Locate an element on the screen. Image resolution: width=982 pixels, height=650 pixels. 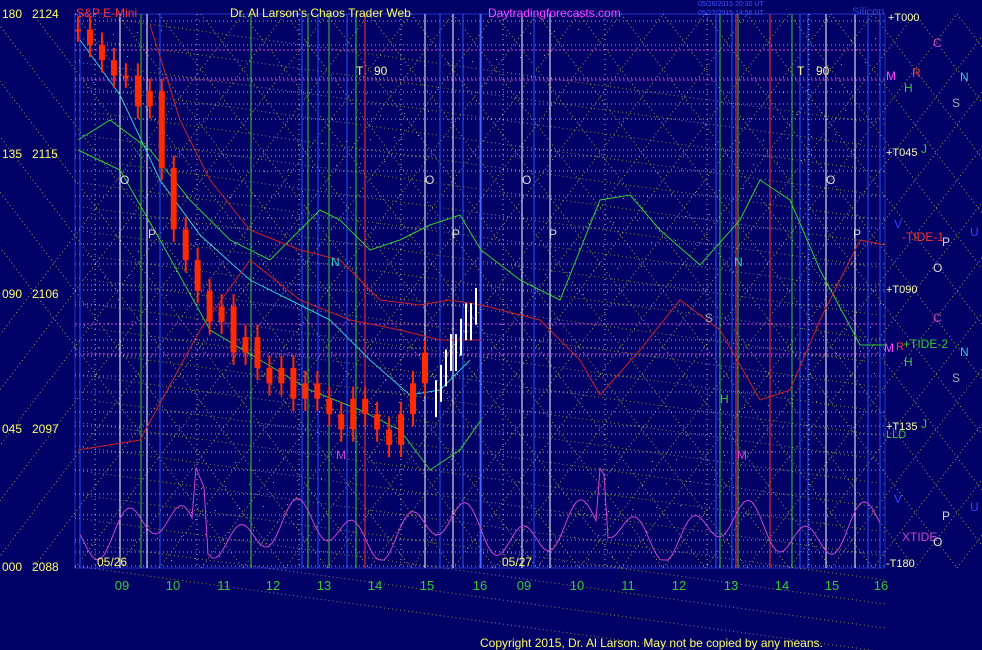
timestamp-1: 05/26/2015 20:30 UT is located at coordinates (731, 4).